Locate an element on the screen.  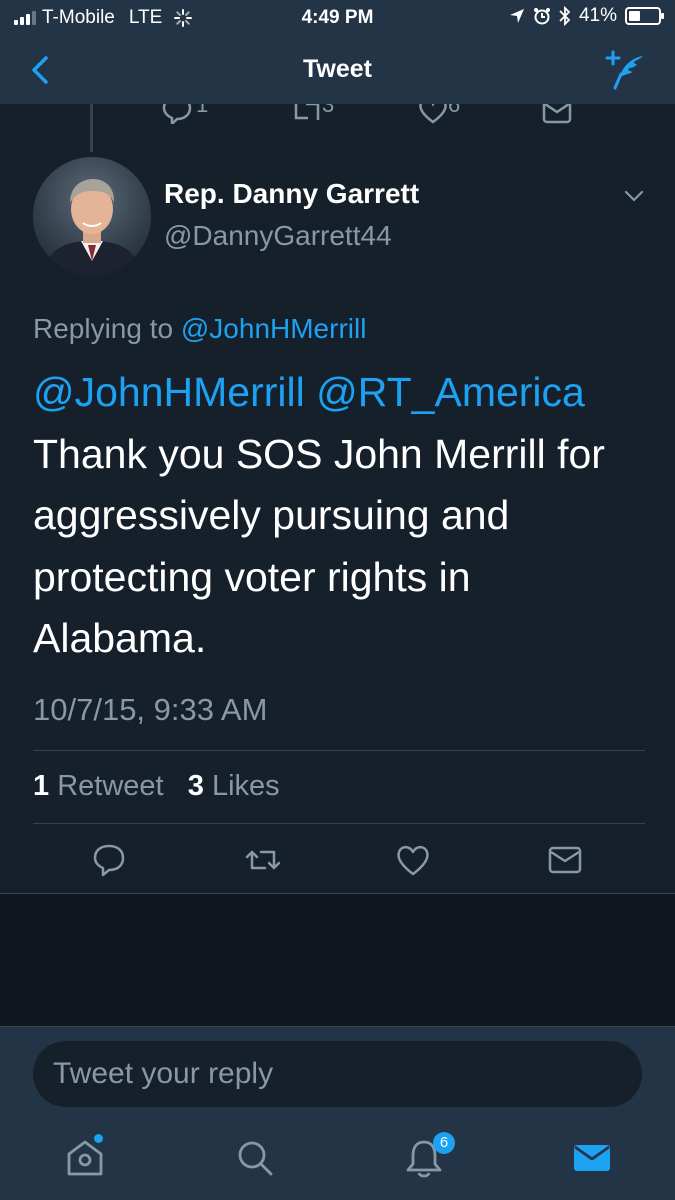
previous-like-count: 6 is located at coordinates (454, 110).